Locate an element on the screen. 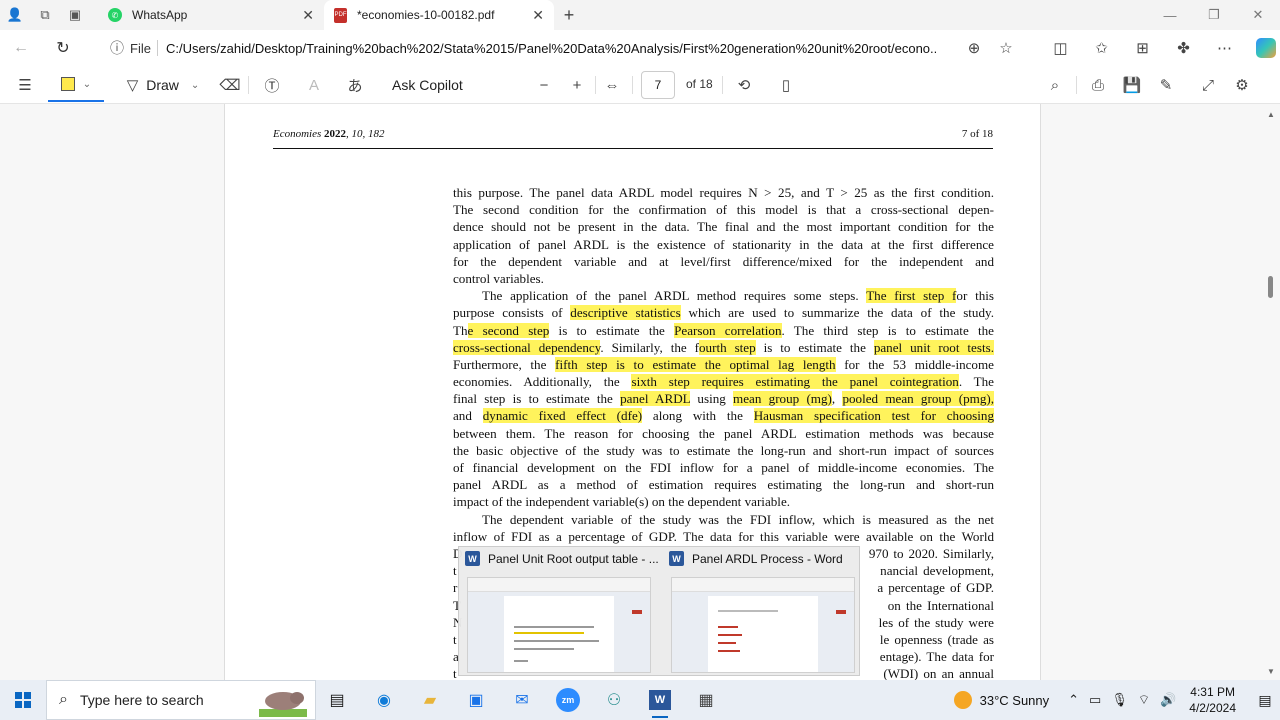 The image size is (1280, 720). close-window-button: ✕ is located at coordinates (1258, 15).